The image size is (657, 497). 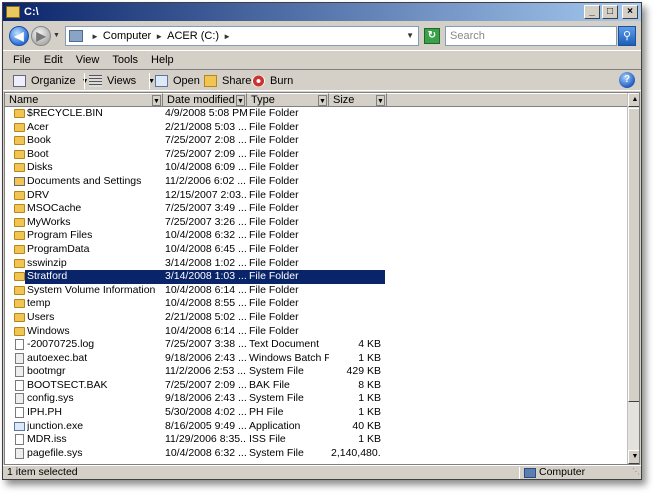 What do you see at coordinates (19, 453) in the screenshot?
I see `system-file-icon` at bounding box center [19, 453].